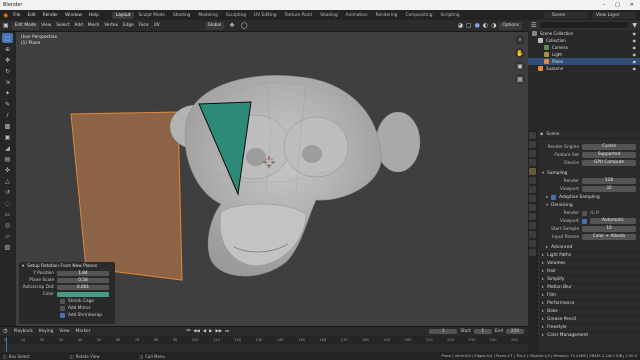 This screenshot has width=640, height=360. Describe the element at coordinates (584, 25) in the screenshot. I see `outliner-search-input` at that location.